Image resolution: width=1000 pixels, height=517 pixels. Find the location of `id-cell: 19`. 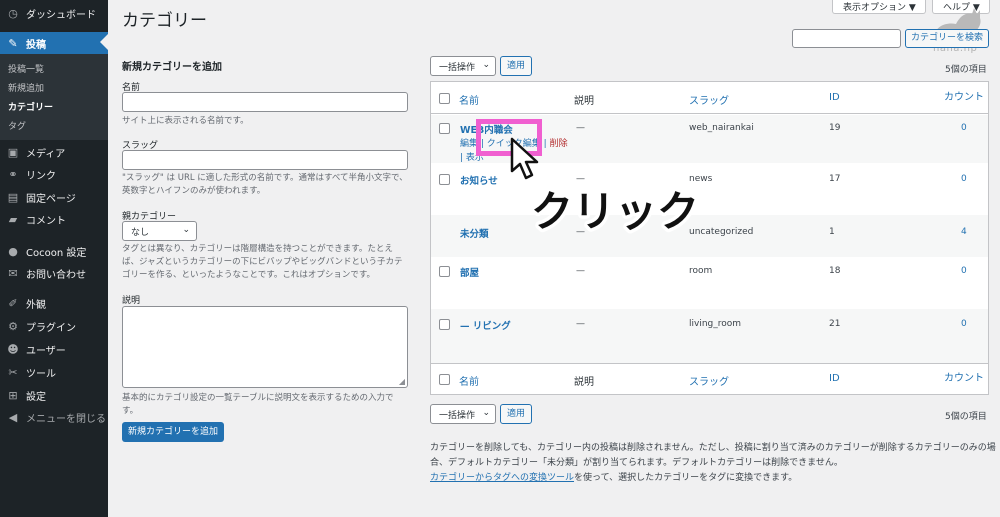

id-cell: 19 is located at coordinates (835, 128).